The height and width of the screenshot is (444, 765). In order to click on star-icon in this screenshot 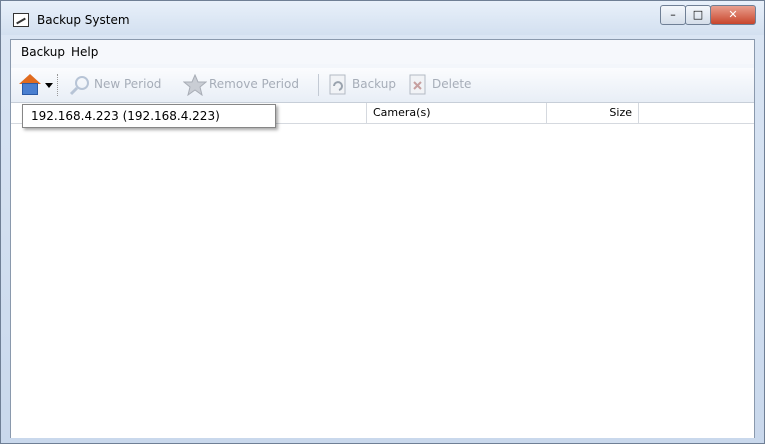, I will do `click(195, 85)`.